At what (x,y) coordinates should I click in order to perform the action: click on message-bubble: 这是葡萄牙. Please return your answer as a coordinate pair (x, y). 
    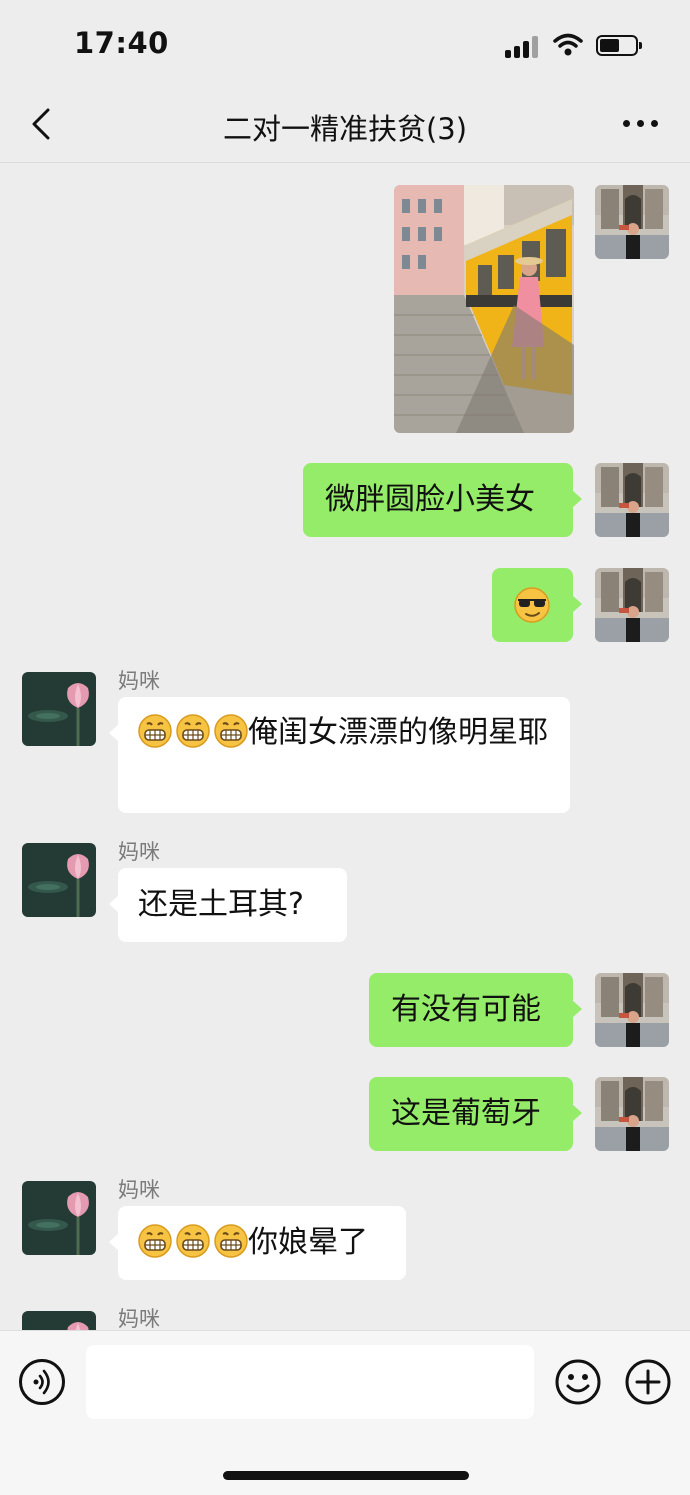
    Looking at the image, I should click on (475, 1114).